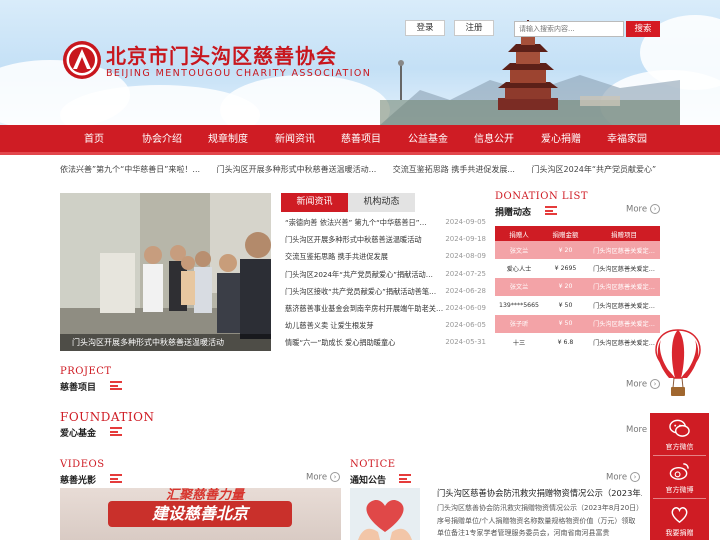  Describe the element at coordinates (643, 29) in the screenshot. I see `search-button: 搜索` at that location.